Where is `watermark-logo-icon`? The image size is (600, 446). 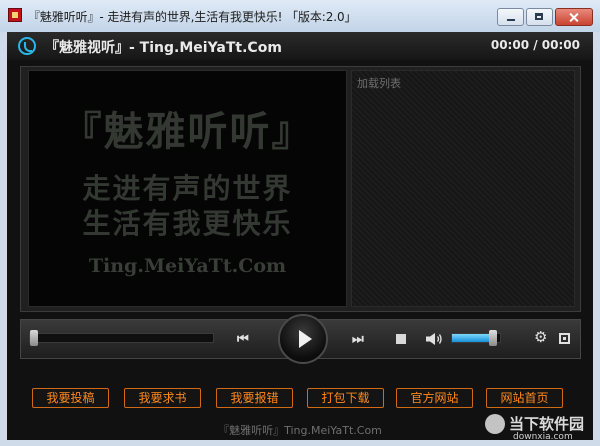 watermark-logo-icon is located at coordinates (495, 424).